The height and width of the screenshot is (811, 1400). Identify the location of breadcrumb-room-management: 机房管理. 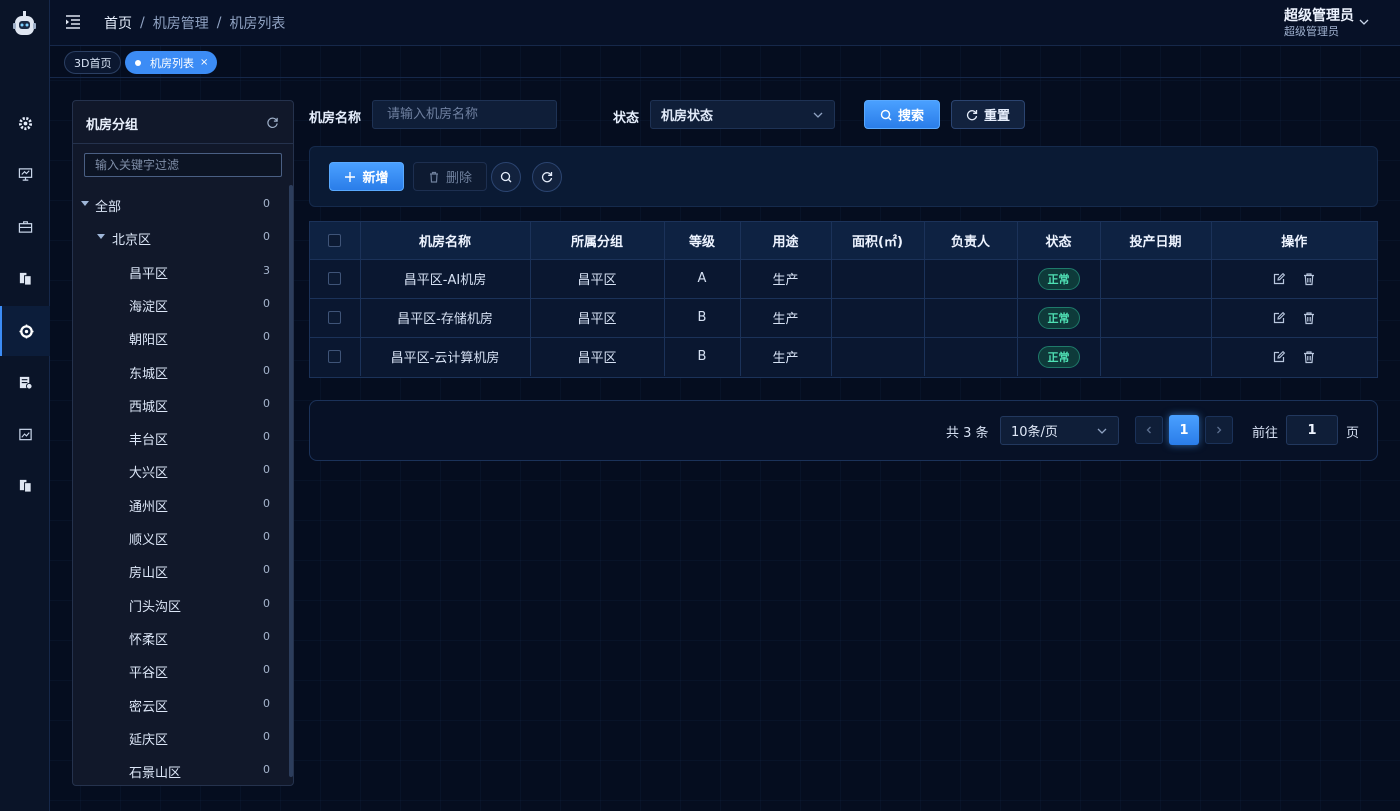
(181, 23).